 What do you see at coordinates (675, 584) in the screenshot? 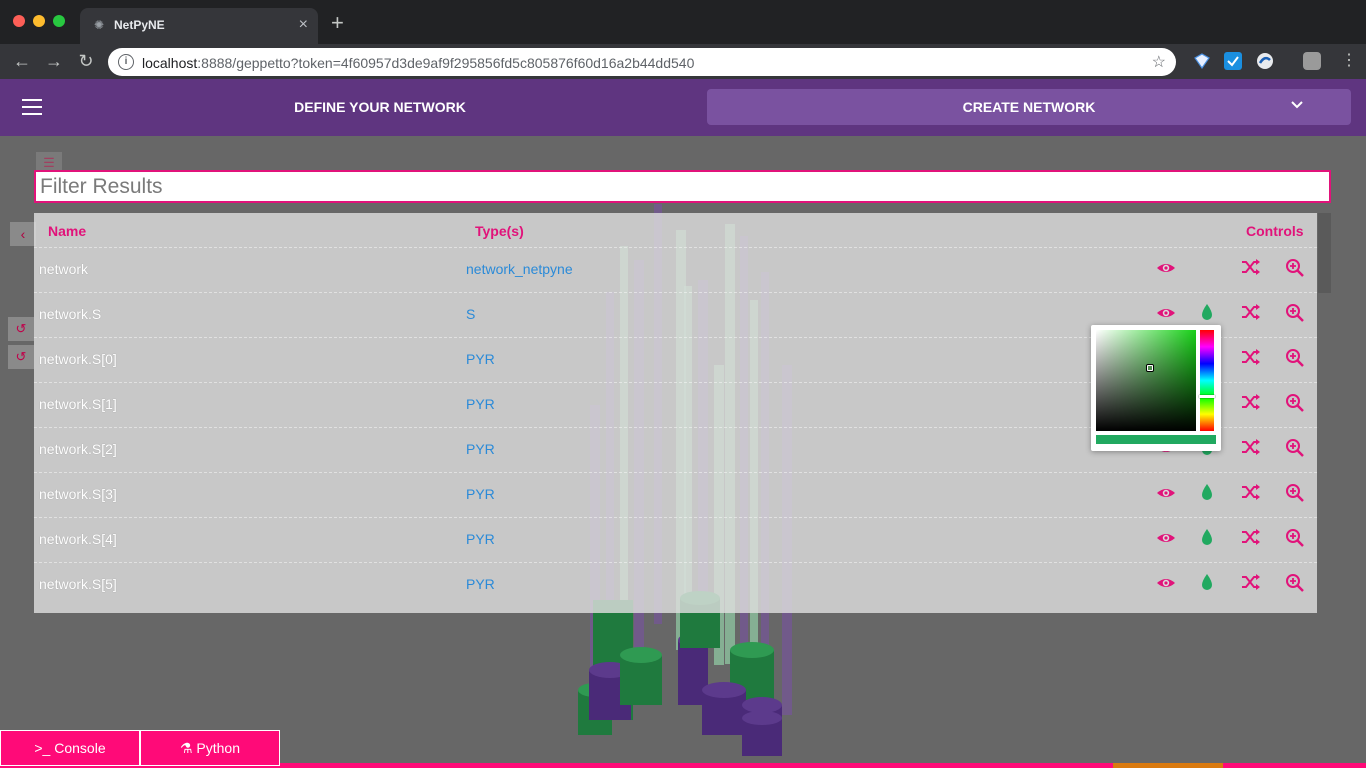
I see `table-row: network.S[5] PYR` at bounding box center [675, 584].